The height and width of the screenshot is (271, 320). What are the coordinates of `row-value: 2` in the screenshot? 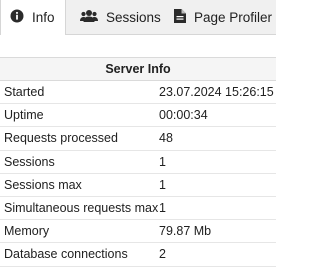 It's located at (162, 254).